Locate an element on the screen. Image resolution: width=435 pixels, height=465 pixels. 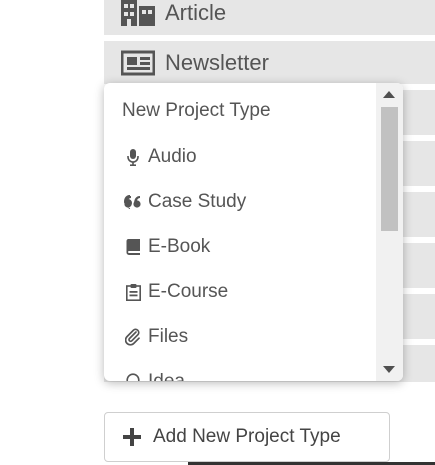
dropdown-item-audio: Audio is located at coordinates (240, 157).